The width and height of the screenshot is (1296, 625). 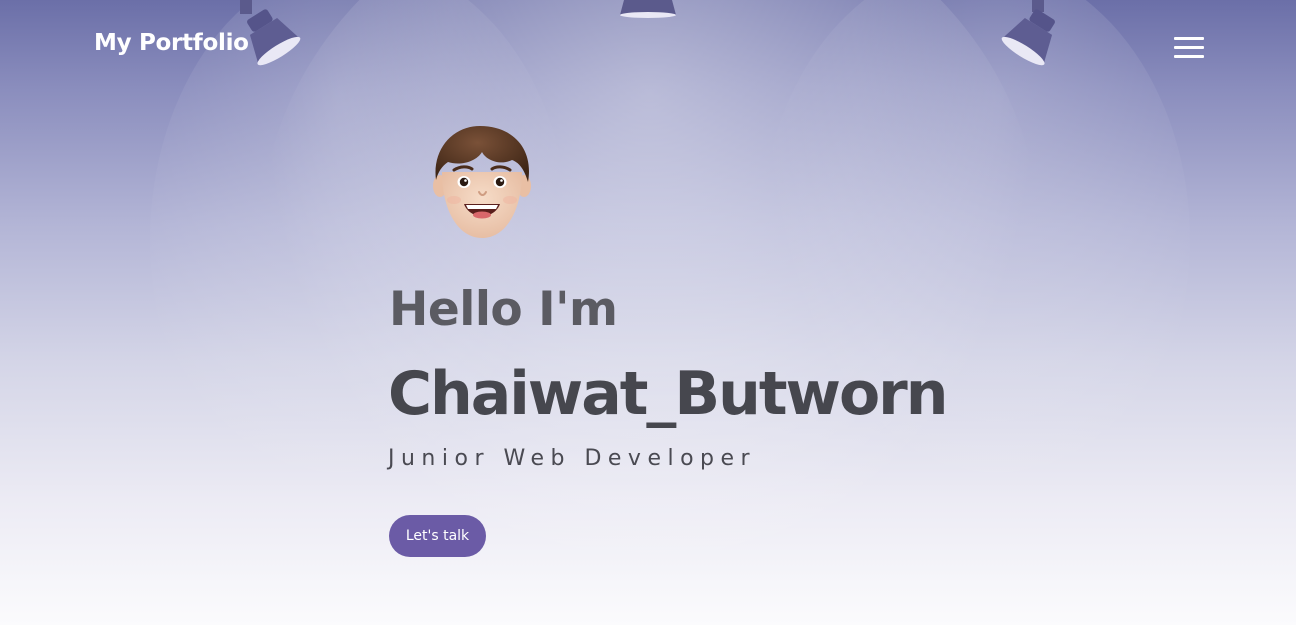 What do you see at coordinates (437, 536) in the screenshot?
I see `lets-talk-button: Let's talk` at bounding box center [437, 536].